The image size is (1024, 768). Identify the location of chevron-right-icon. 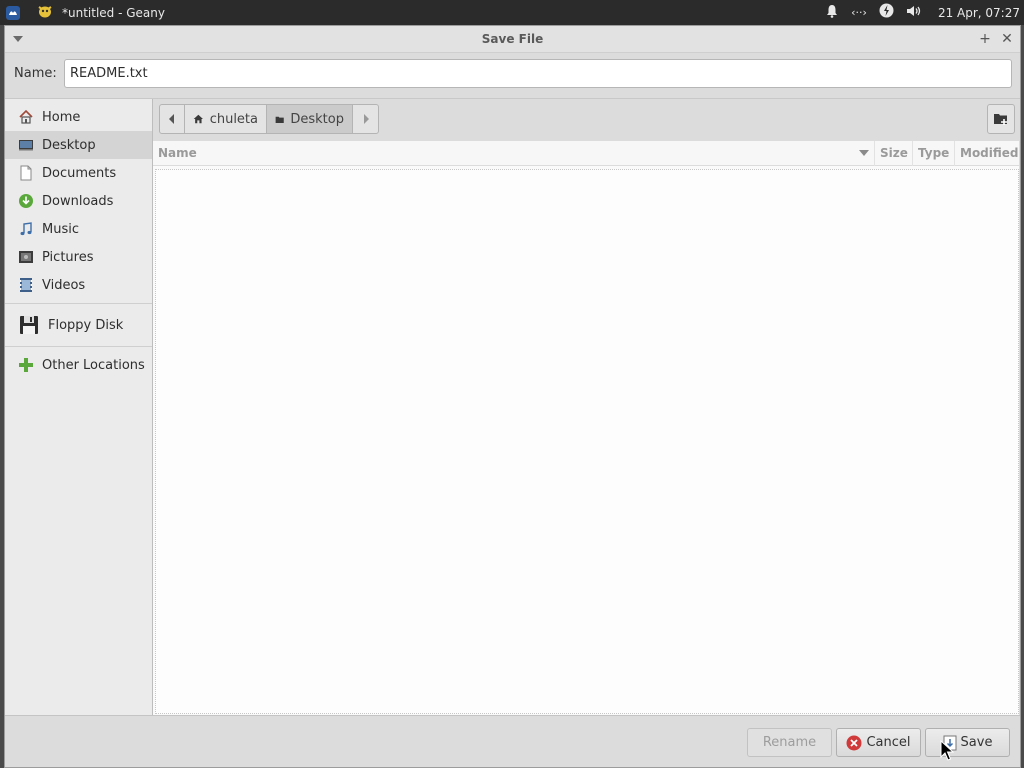
(366, 119).